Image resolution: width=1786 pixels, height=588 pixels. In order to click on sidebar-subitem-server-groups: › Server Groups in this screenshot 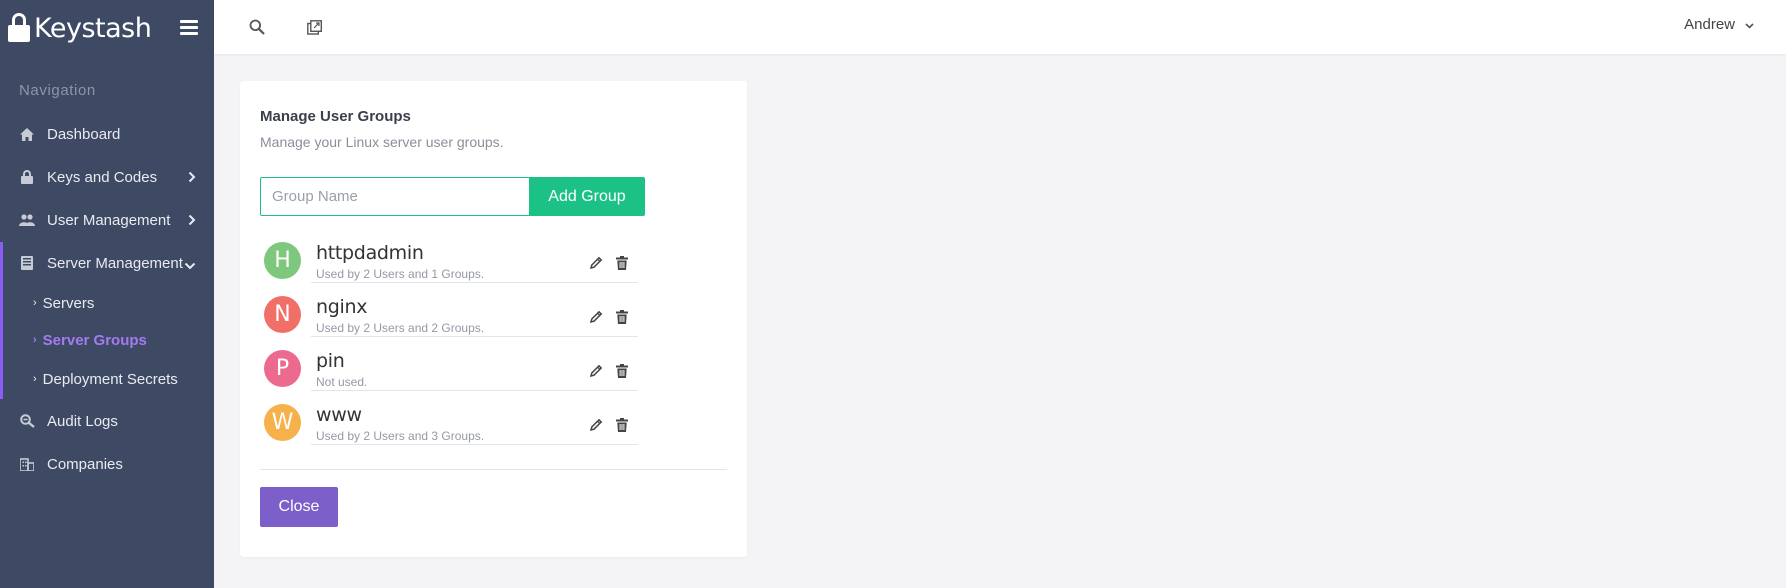, I will do `click(107, 340)`.